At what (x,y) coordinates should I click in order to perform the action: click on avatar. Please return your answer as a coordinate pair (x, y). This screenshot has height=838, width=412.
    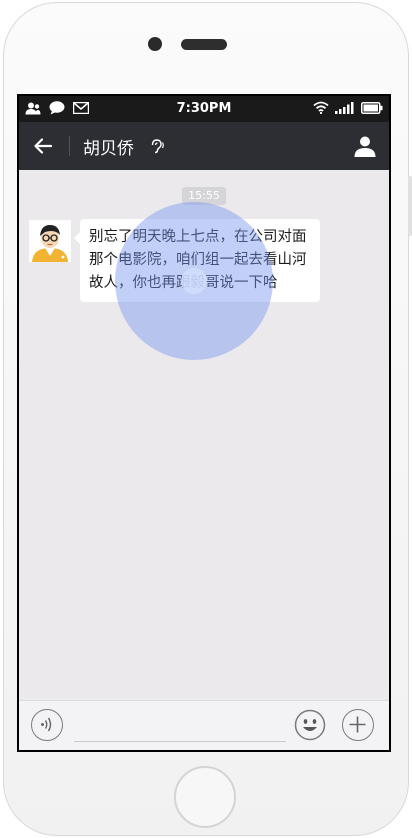
    Looking at the image, I should click on (50, 241).